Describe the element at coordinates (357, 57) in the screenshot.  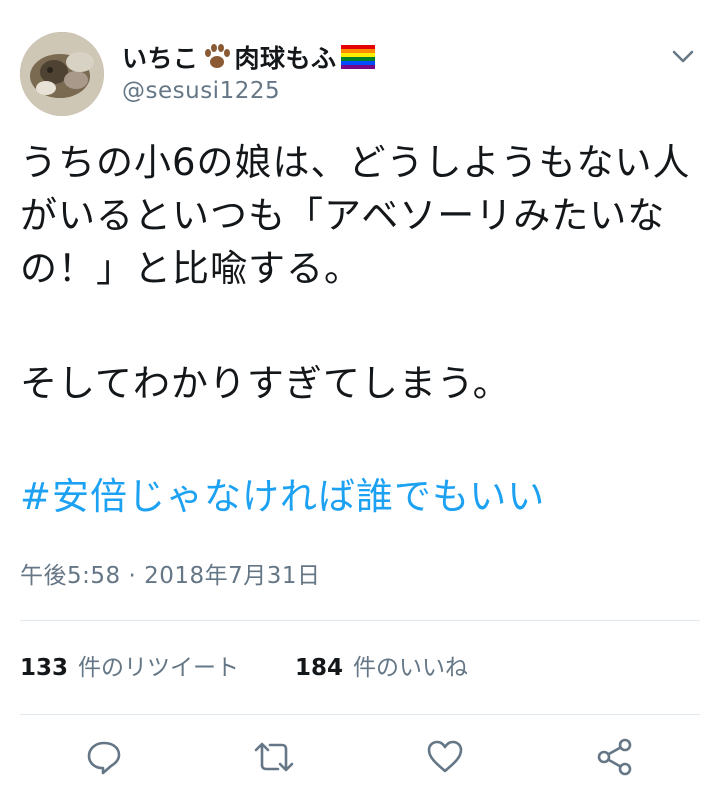
I see `rainbow-flag-icon` at that location.